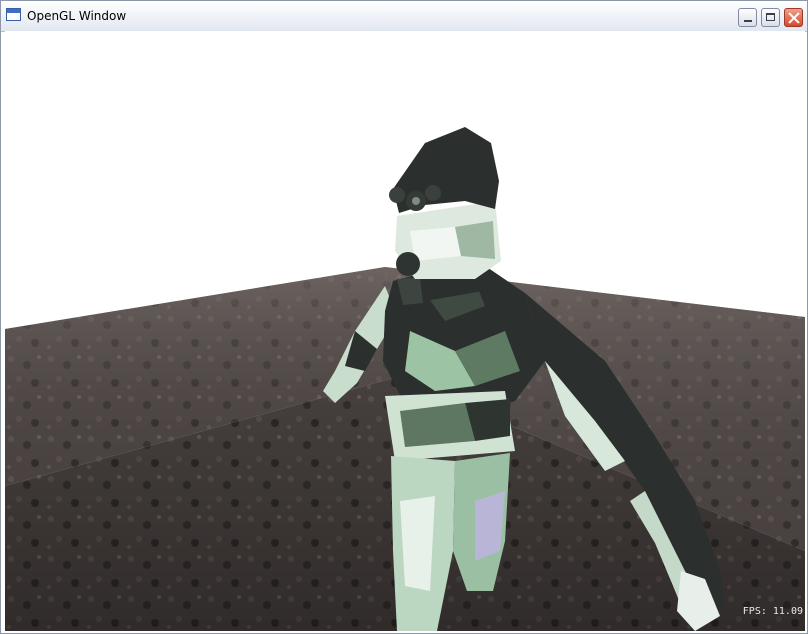  I want to click on window-title: OpenGL Window, so click(77, 16).